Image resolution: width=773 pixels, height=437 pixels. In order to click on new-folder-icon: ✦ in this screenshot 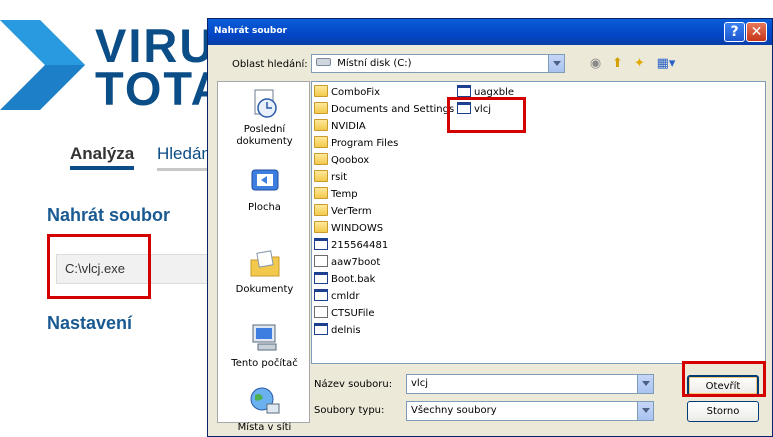, I will do `click(639, 63)`.